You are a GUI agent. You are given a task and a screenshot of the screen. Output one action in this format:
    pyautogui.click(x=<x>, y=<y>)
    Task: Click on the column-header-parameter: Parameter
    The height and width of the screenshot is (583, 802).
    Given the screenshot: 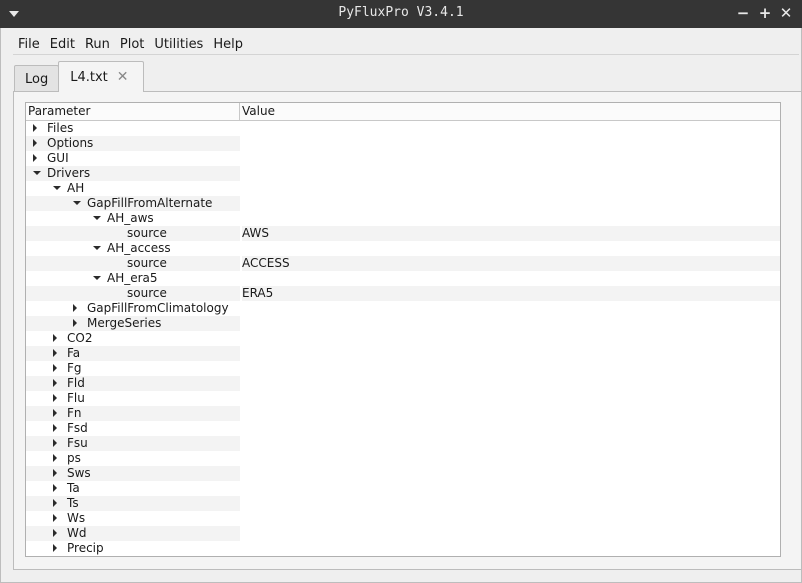 What is the action you would take?
    pyautogui.click(x=133, y=111)
    